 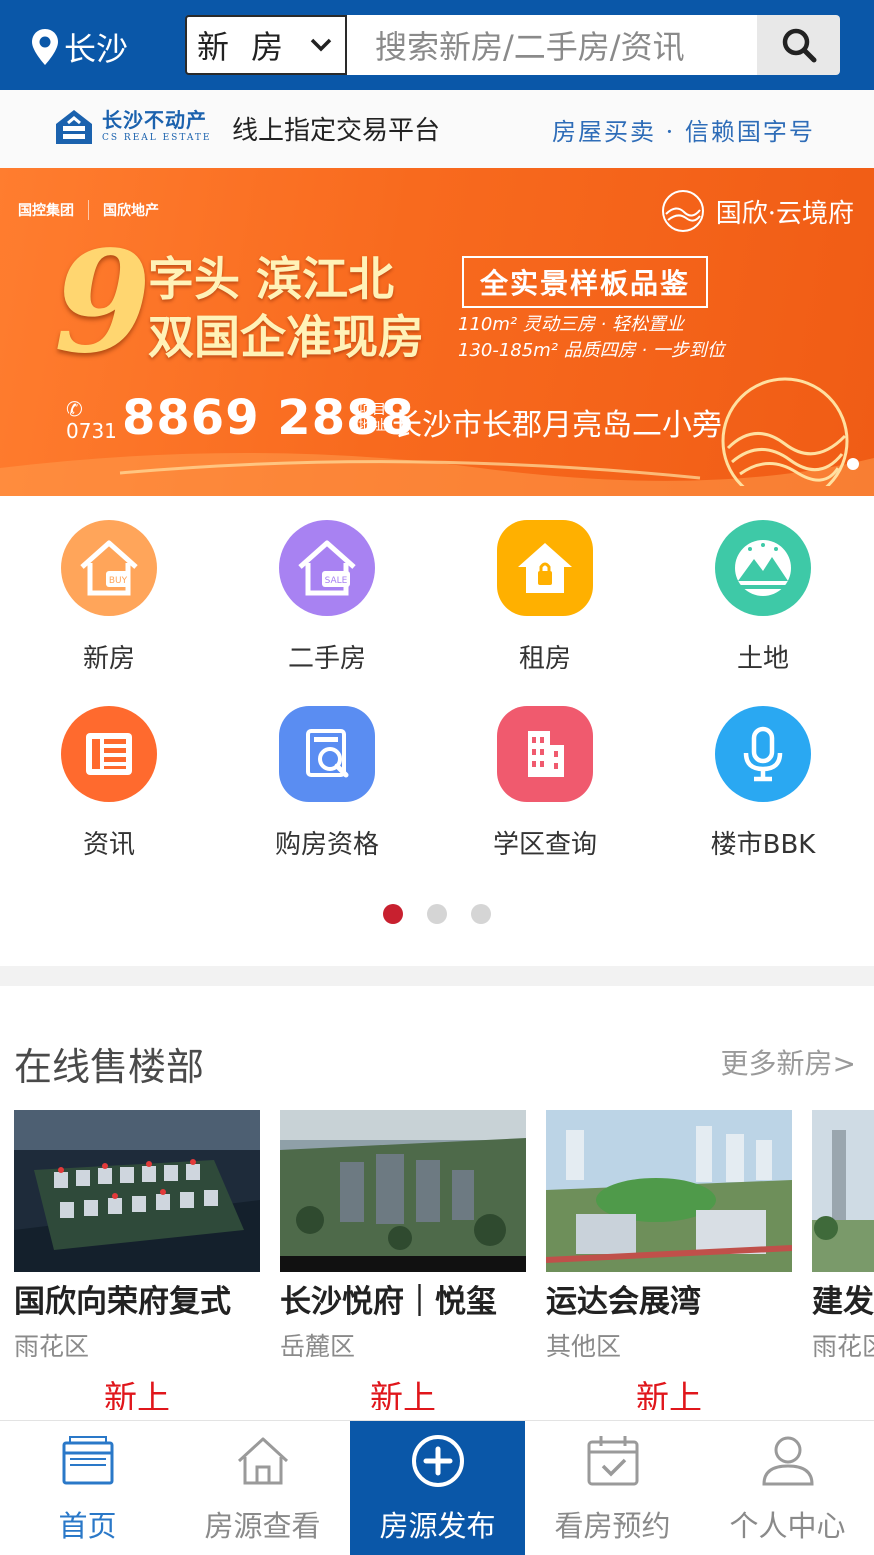 What do you see at coordinates (585, 282) in the screenshot?
I see `banner-tag: 全实景样板品鉴` at bounding box center [585, 282].